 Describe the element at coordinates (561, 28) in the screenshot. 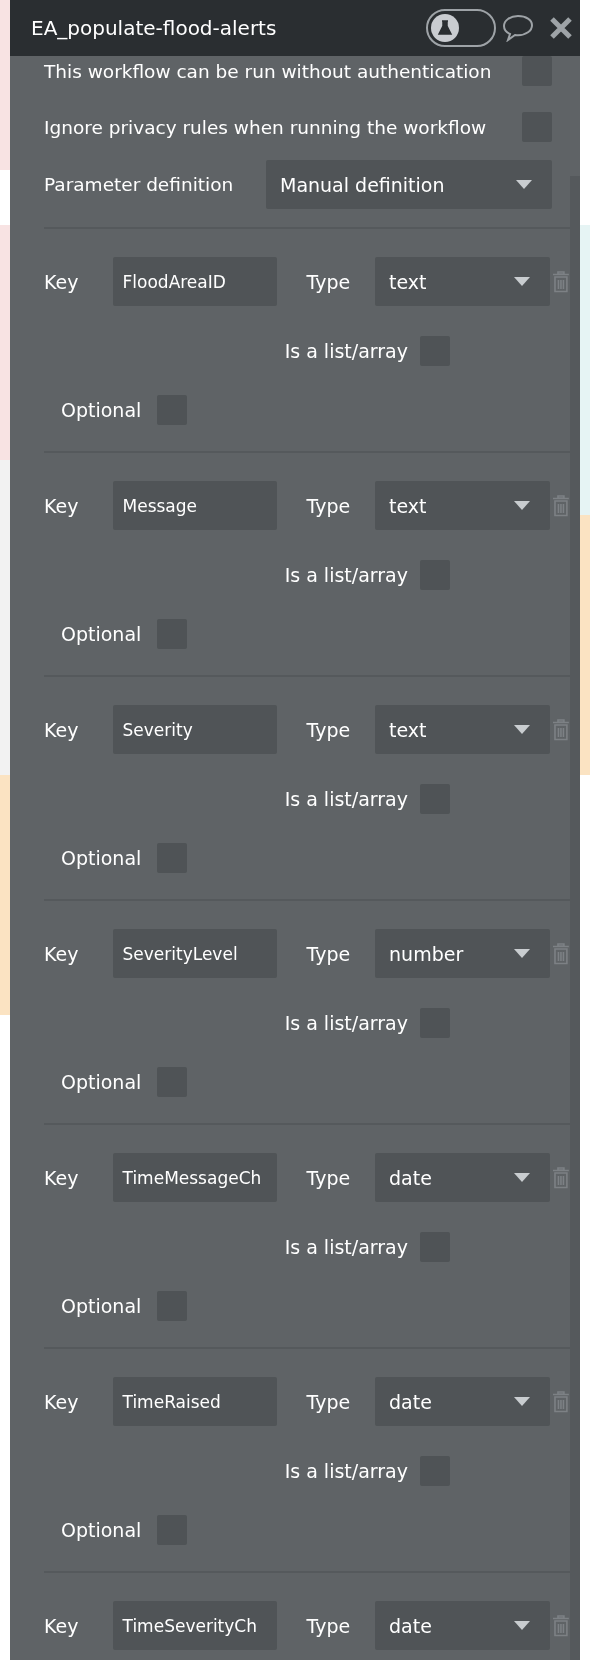

I see `close-icon` at that location.